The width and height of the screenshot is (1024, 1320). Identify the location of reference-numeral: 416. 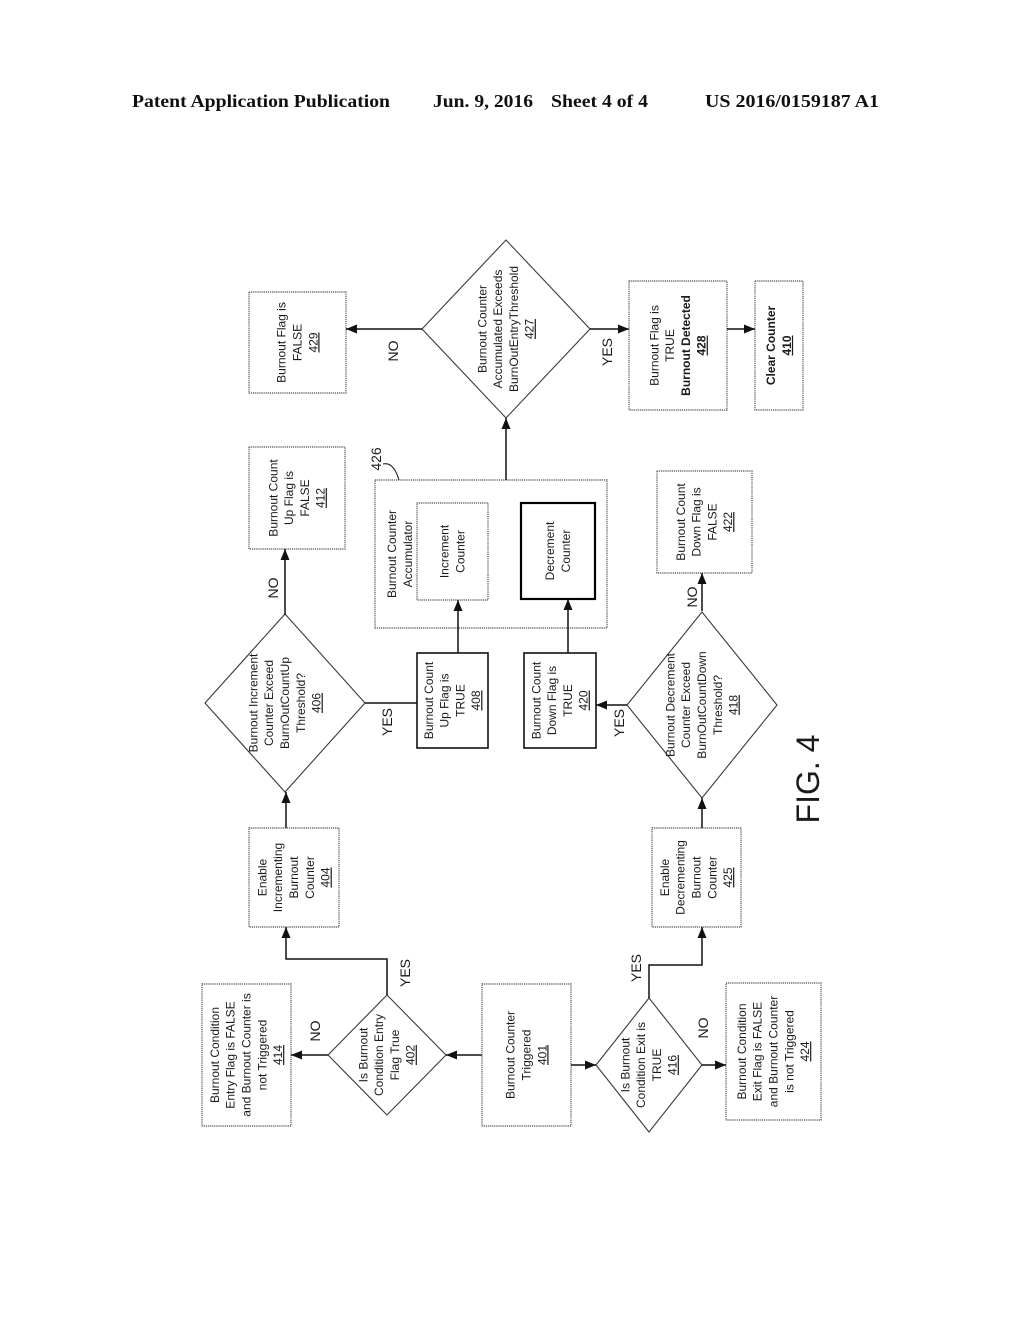
(673, 1065).